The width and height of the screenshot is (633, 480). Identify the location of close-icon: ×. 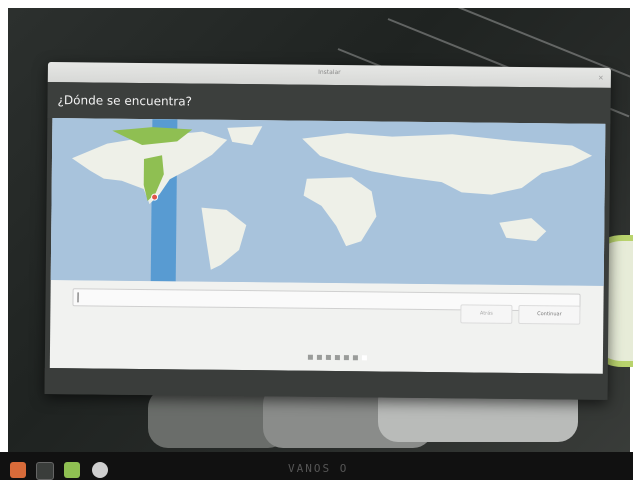
(601, 78).